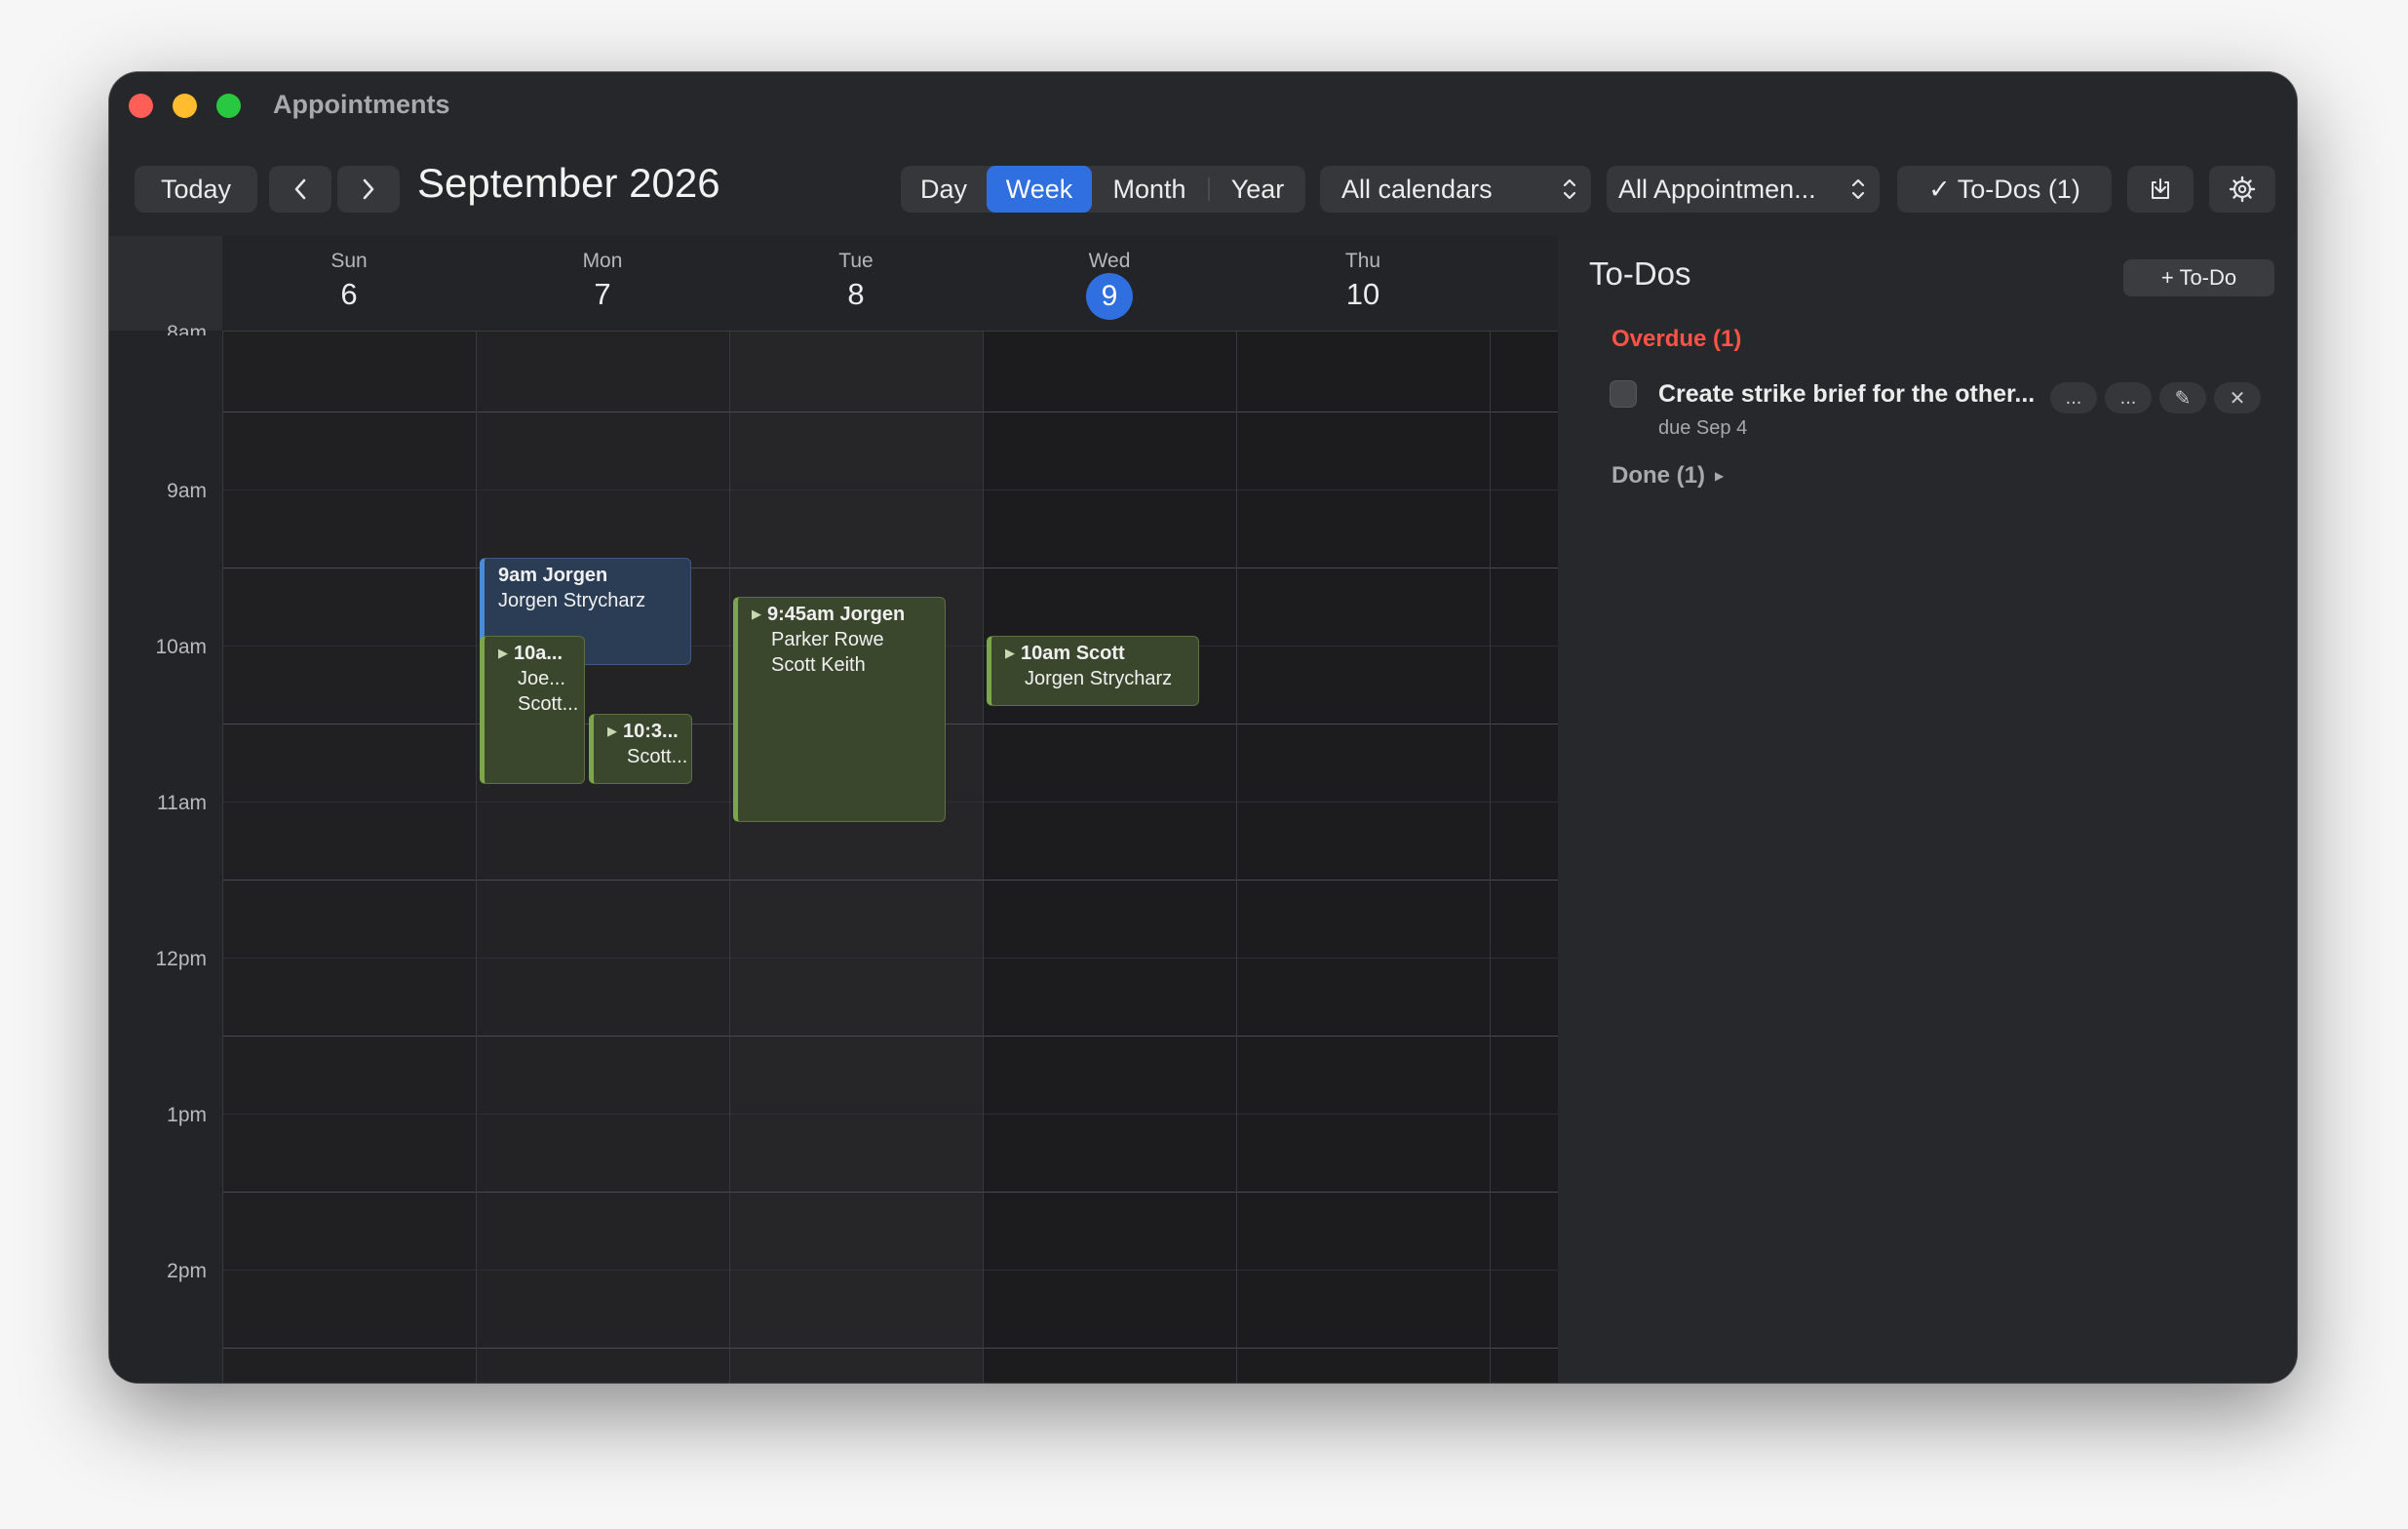 Image resolution: width=2408 pixels, height=1529 pixels. What do you see at coordinates (361, 104) in the screenshot?
I see `window-title: Appointments` at bounding box center [361, 104].